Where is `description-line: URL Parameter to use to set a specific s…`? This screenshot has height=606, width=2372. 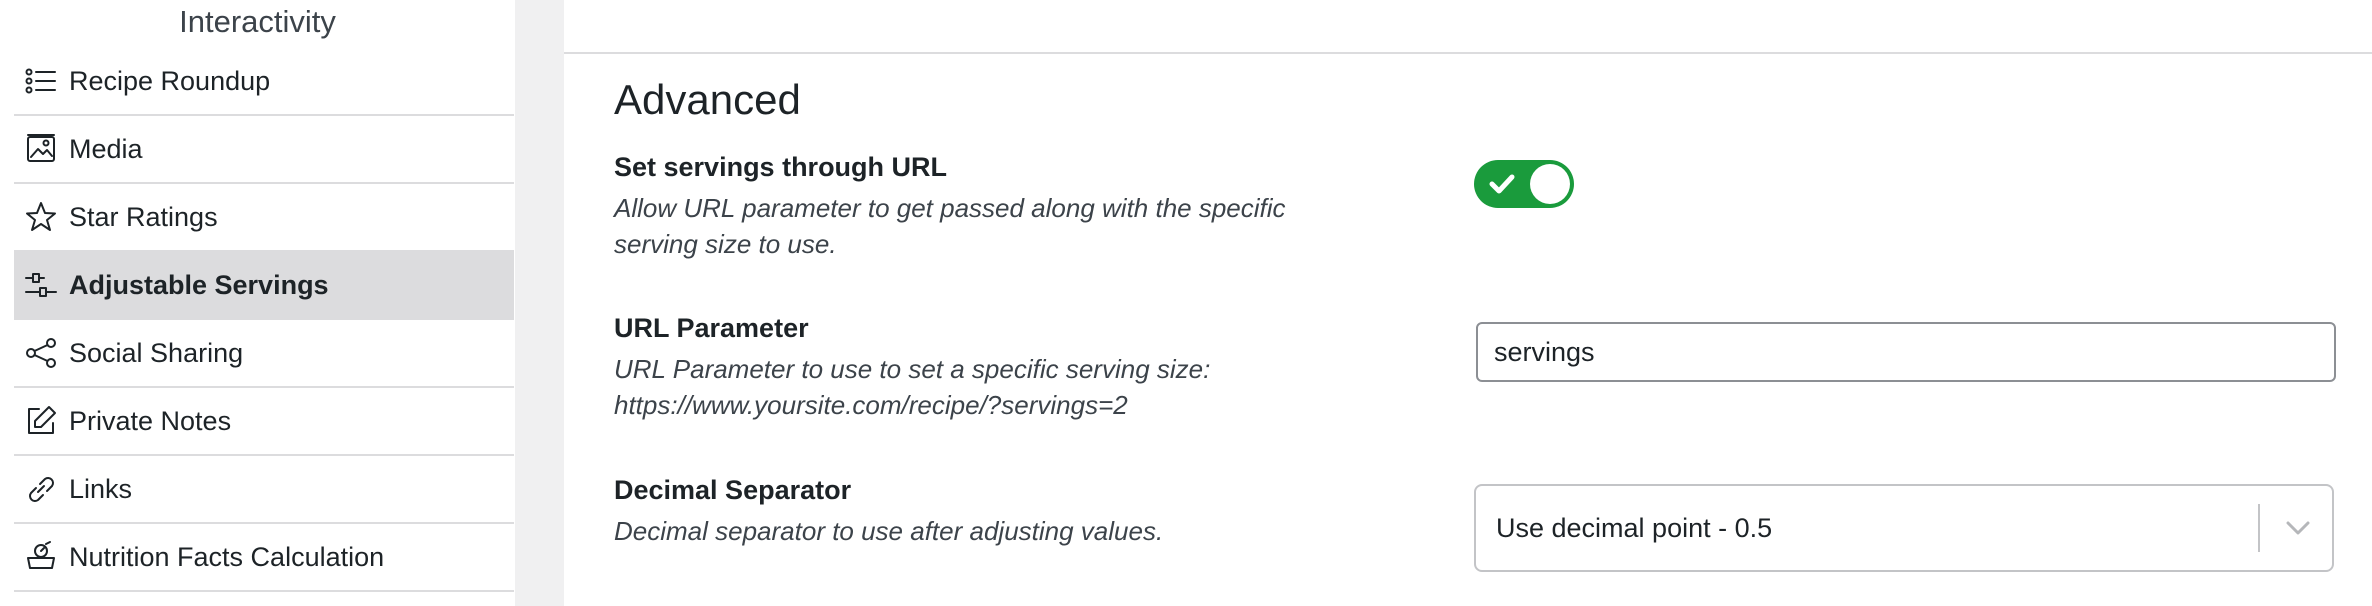
description-line: URL Parameter to use to set a specific s… is located at coordinates (912, 369).